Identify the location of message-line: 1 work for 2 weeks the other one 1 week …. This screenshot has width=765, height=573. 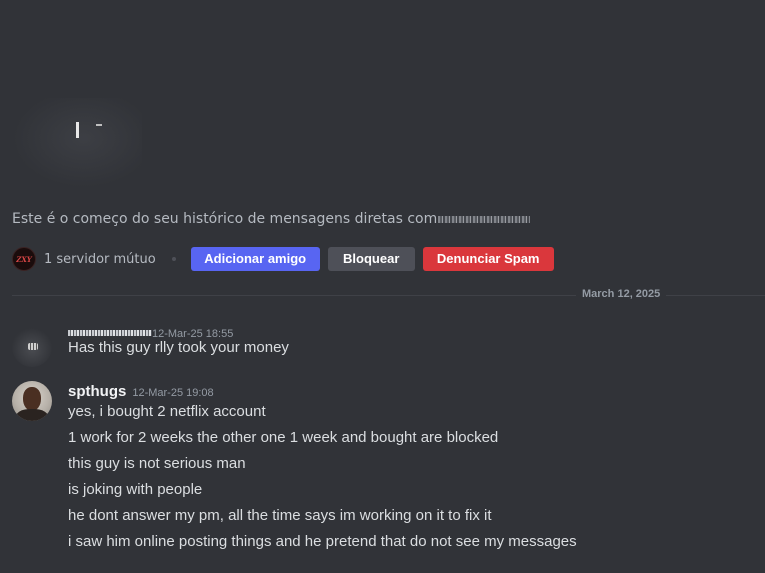
(283, 437).